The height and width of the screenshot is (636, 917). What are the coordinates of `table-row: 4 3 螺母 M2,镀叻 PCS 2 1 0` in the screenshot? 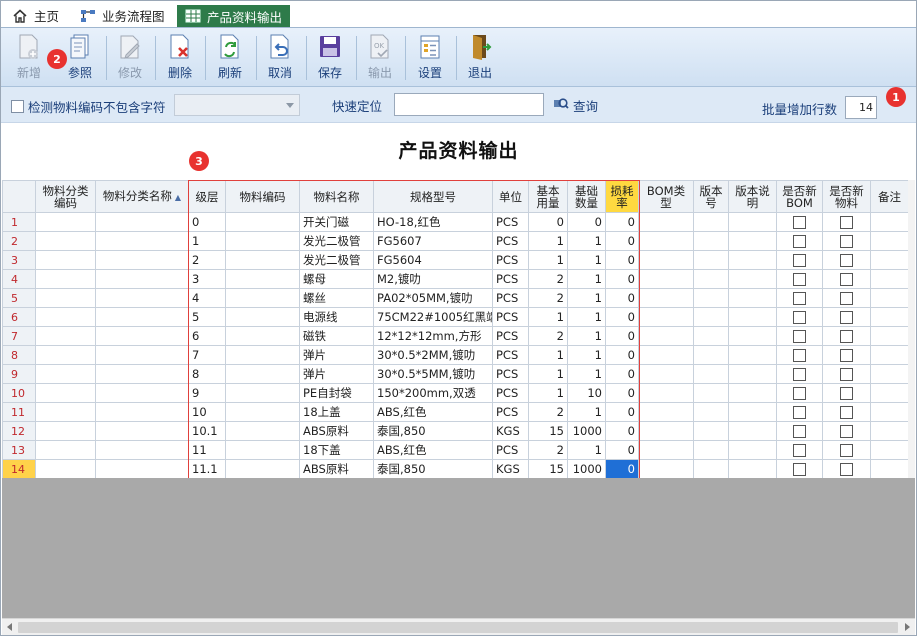 It's located at (455, 279).